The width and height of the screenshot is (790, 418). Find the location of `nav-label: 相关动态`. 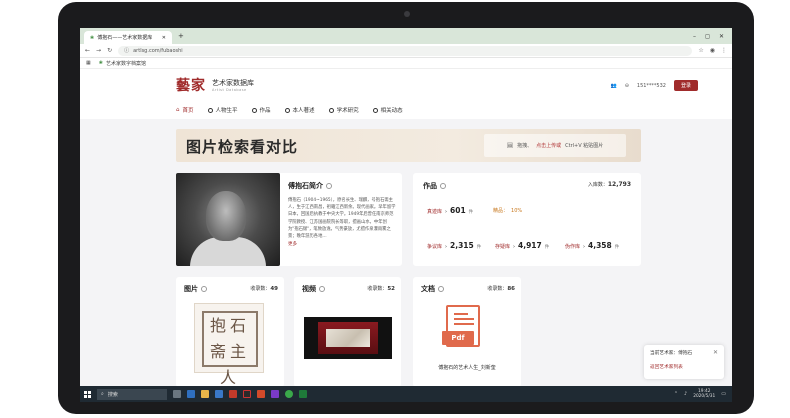

nav-label: 相关动态 is located at coordinates (391, 111).